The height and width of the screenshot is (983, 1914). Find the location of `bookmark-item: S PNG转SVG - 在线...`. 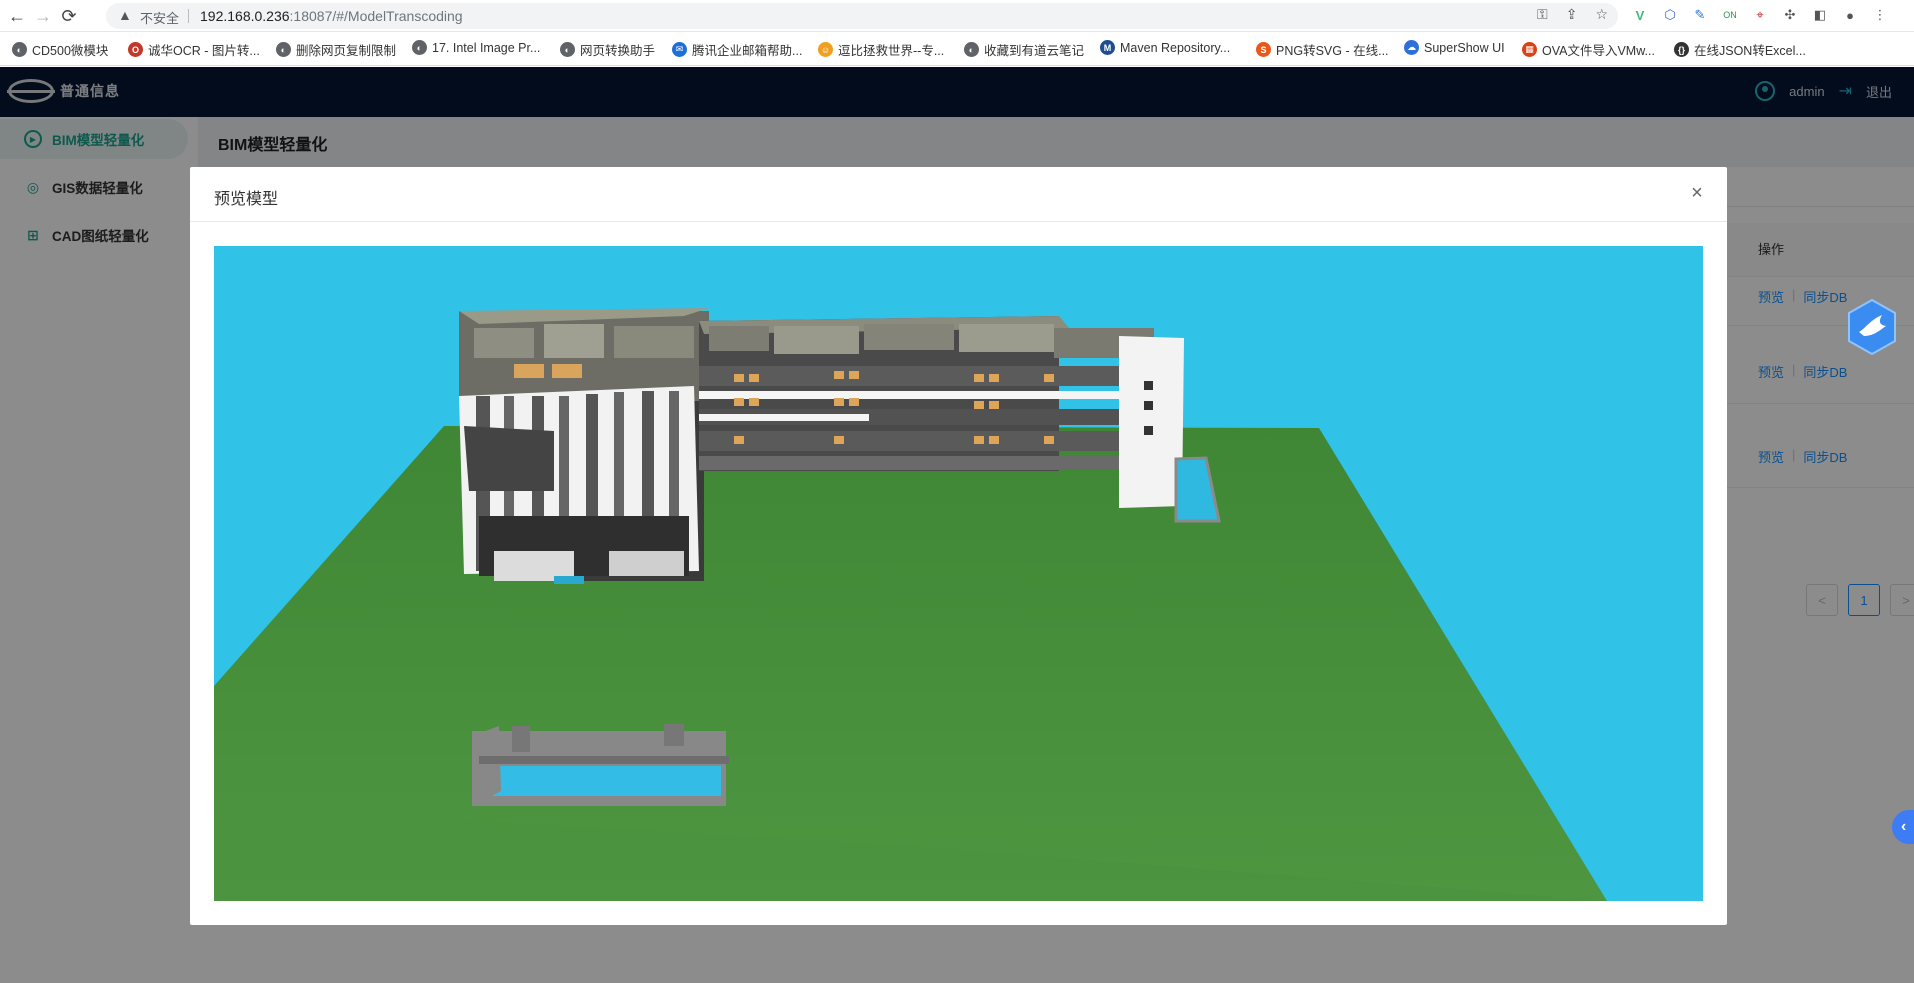

bookmark-item: S PNG转SVG - 在线... is located at coordinates (1322, 49).